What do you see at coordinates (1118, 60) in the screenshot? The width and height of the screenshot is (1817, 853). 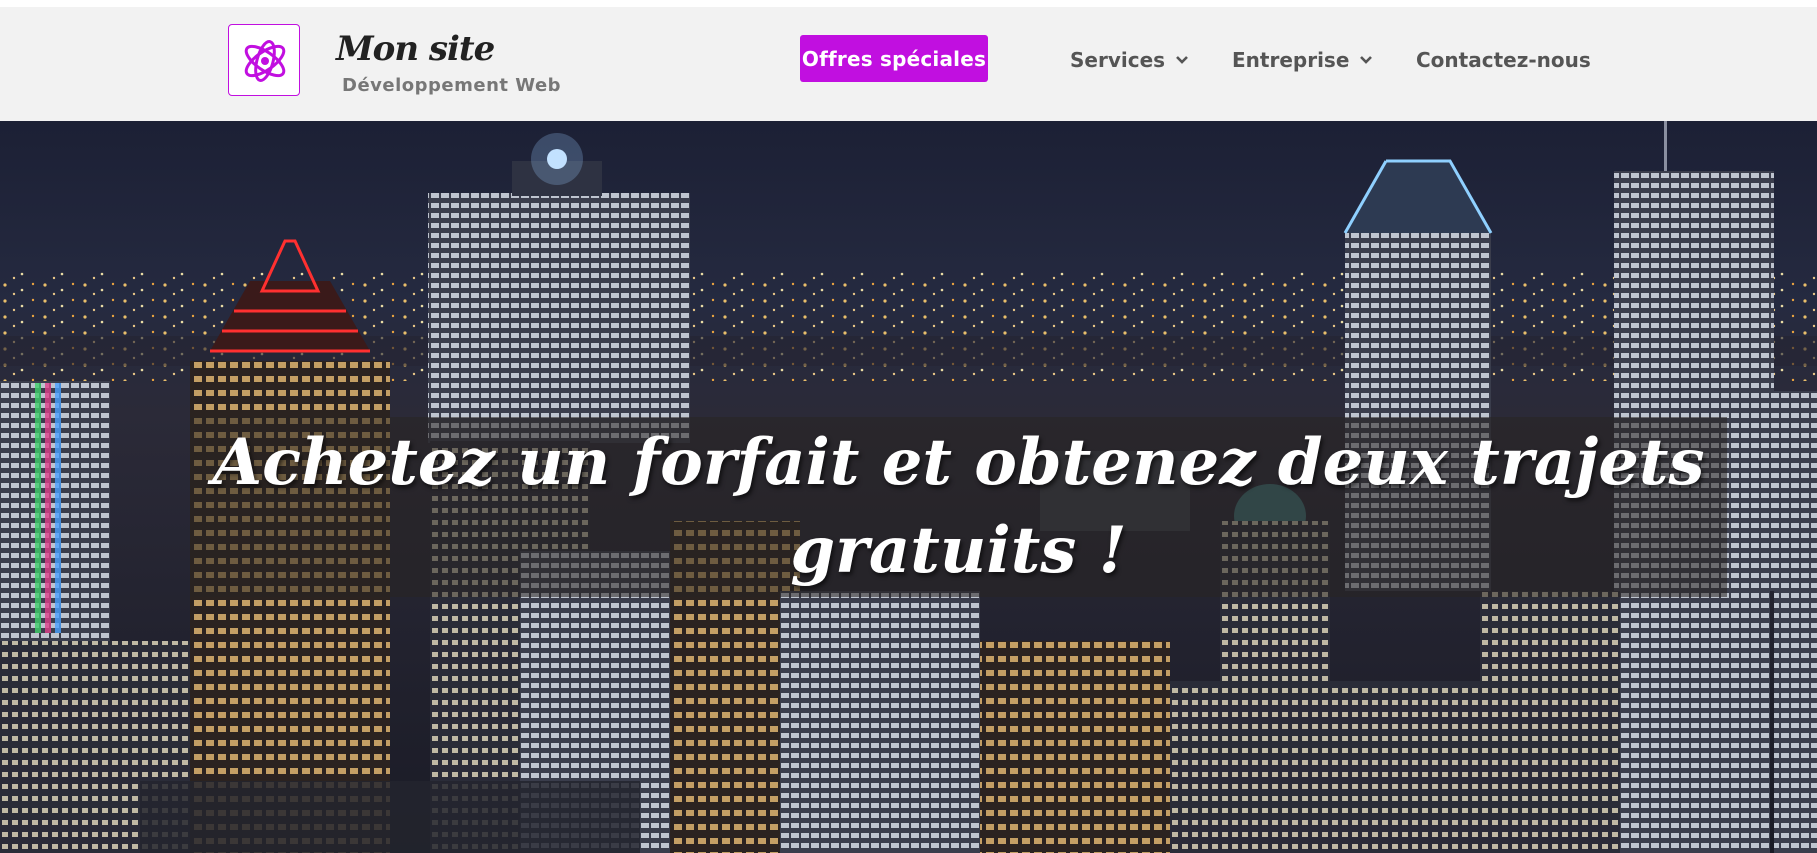 I see `nav-item-label: Services` at bounding box center [1118, 60].